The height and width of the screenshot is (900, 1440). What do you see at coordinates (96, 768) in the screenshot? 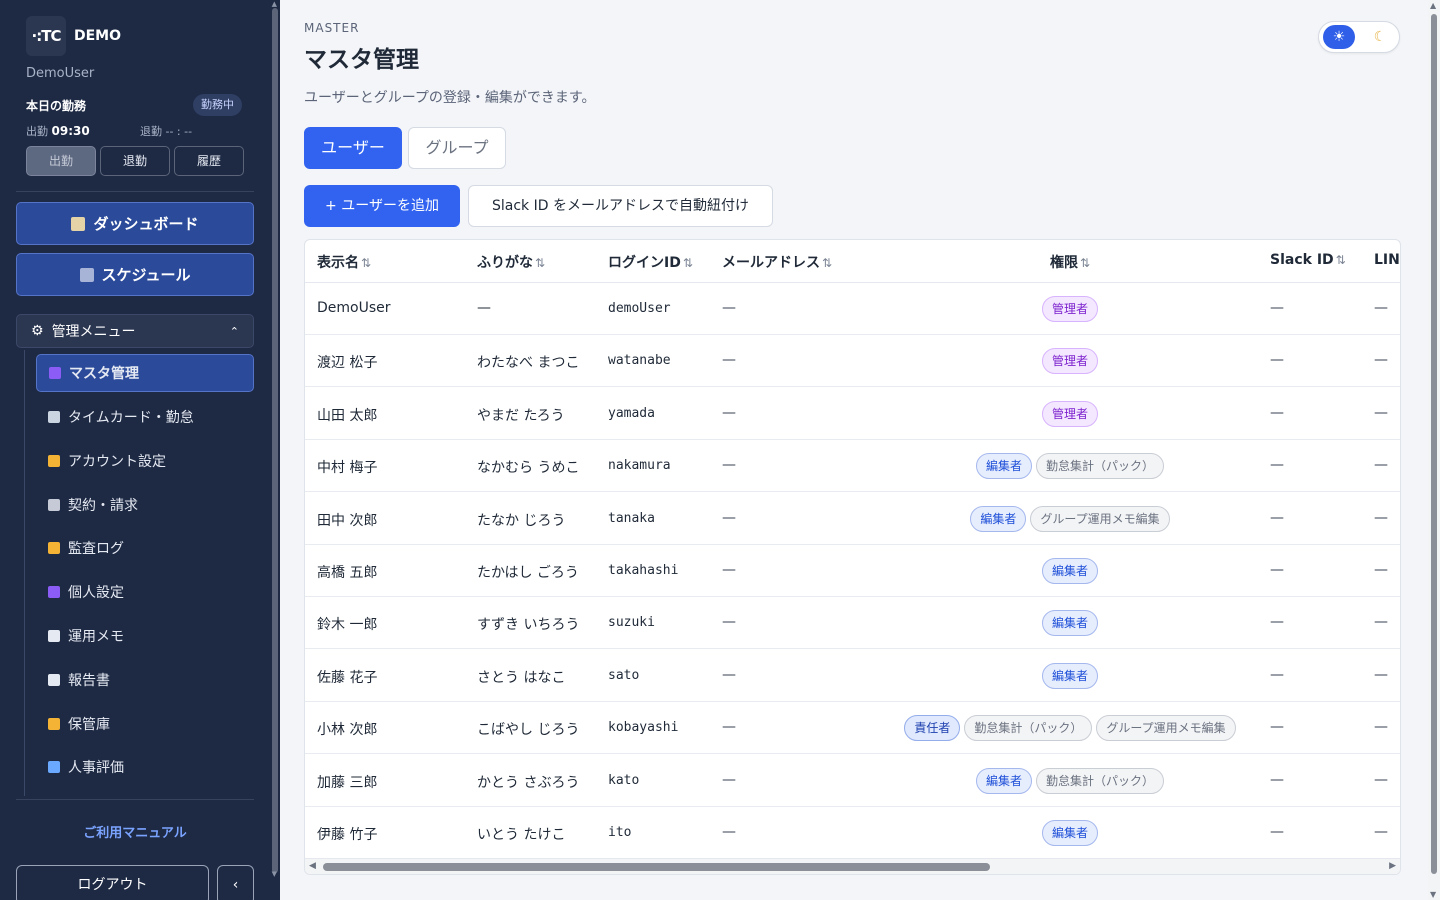
I see `sidebar-item-label: 人事評価` at bounding box center [96, 768].